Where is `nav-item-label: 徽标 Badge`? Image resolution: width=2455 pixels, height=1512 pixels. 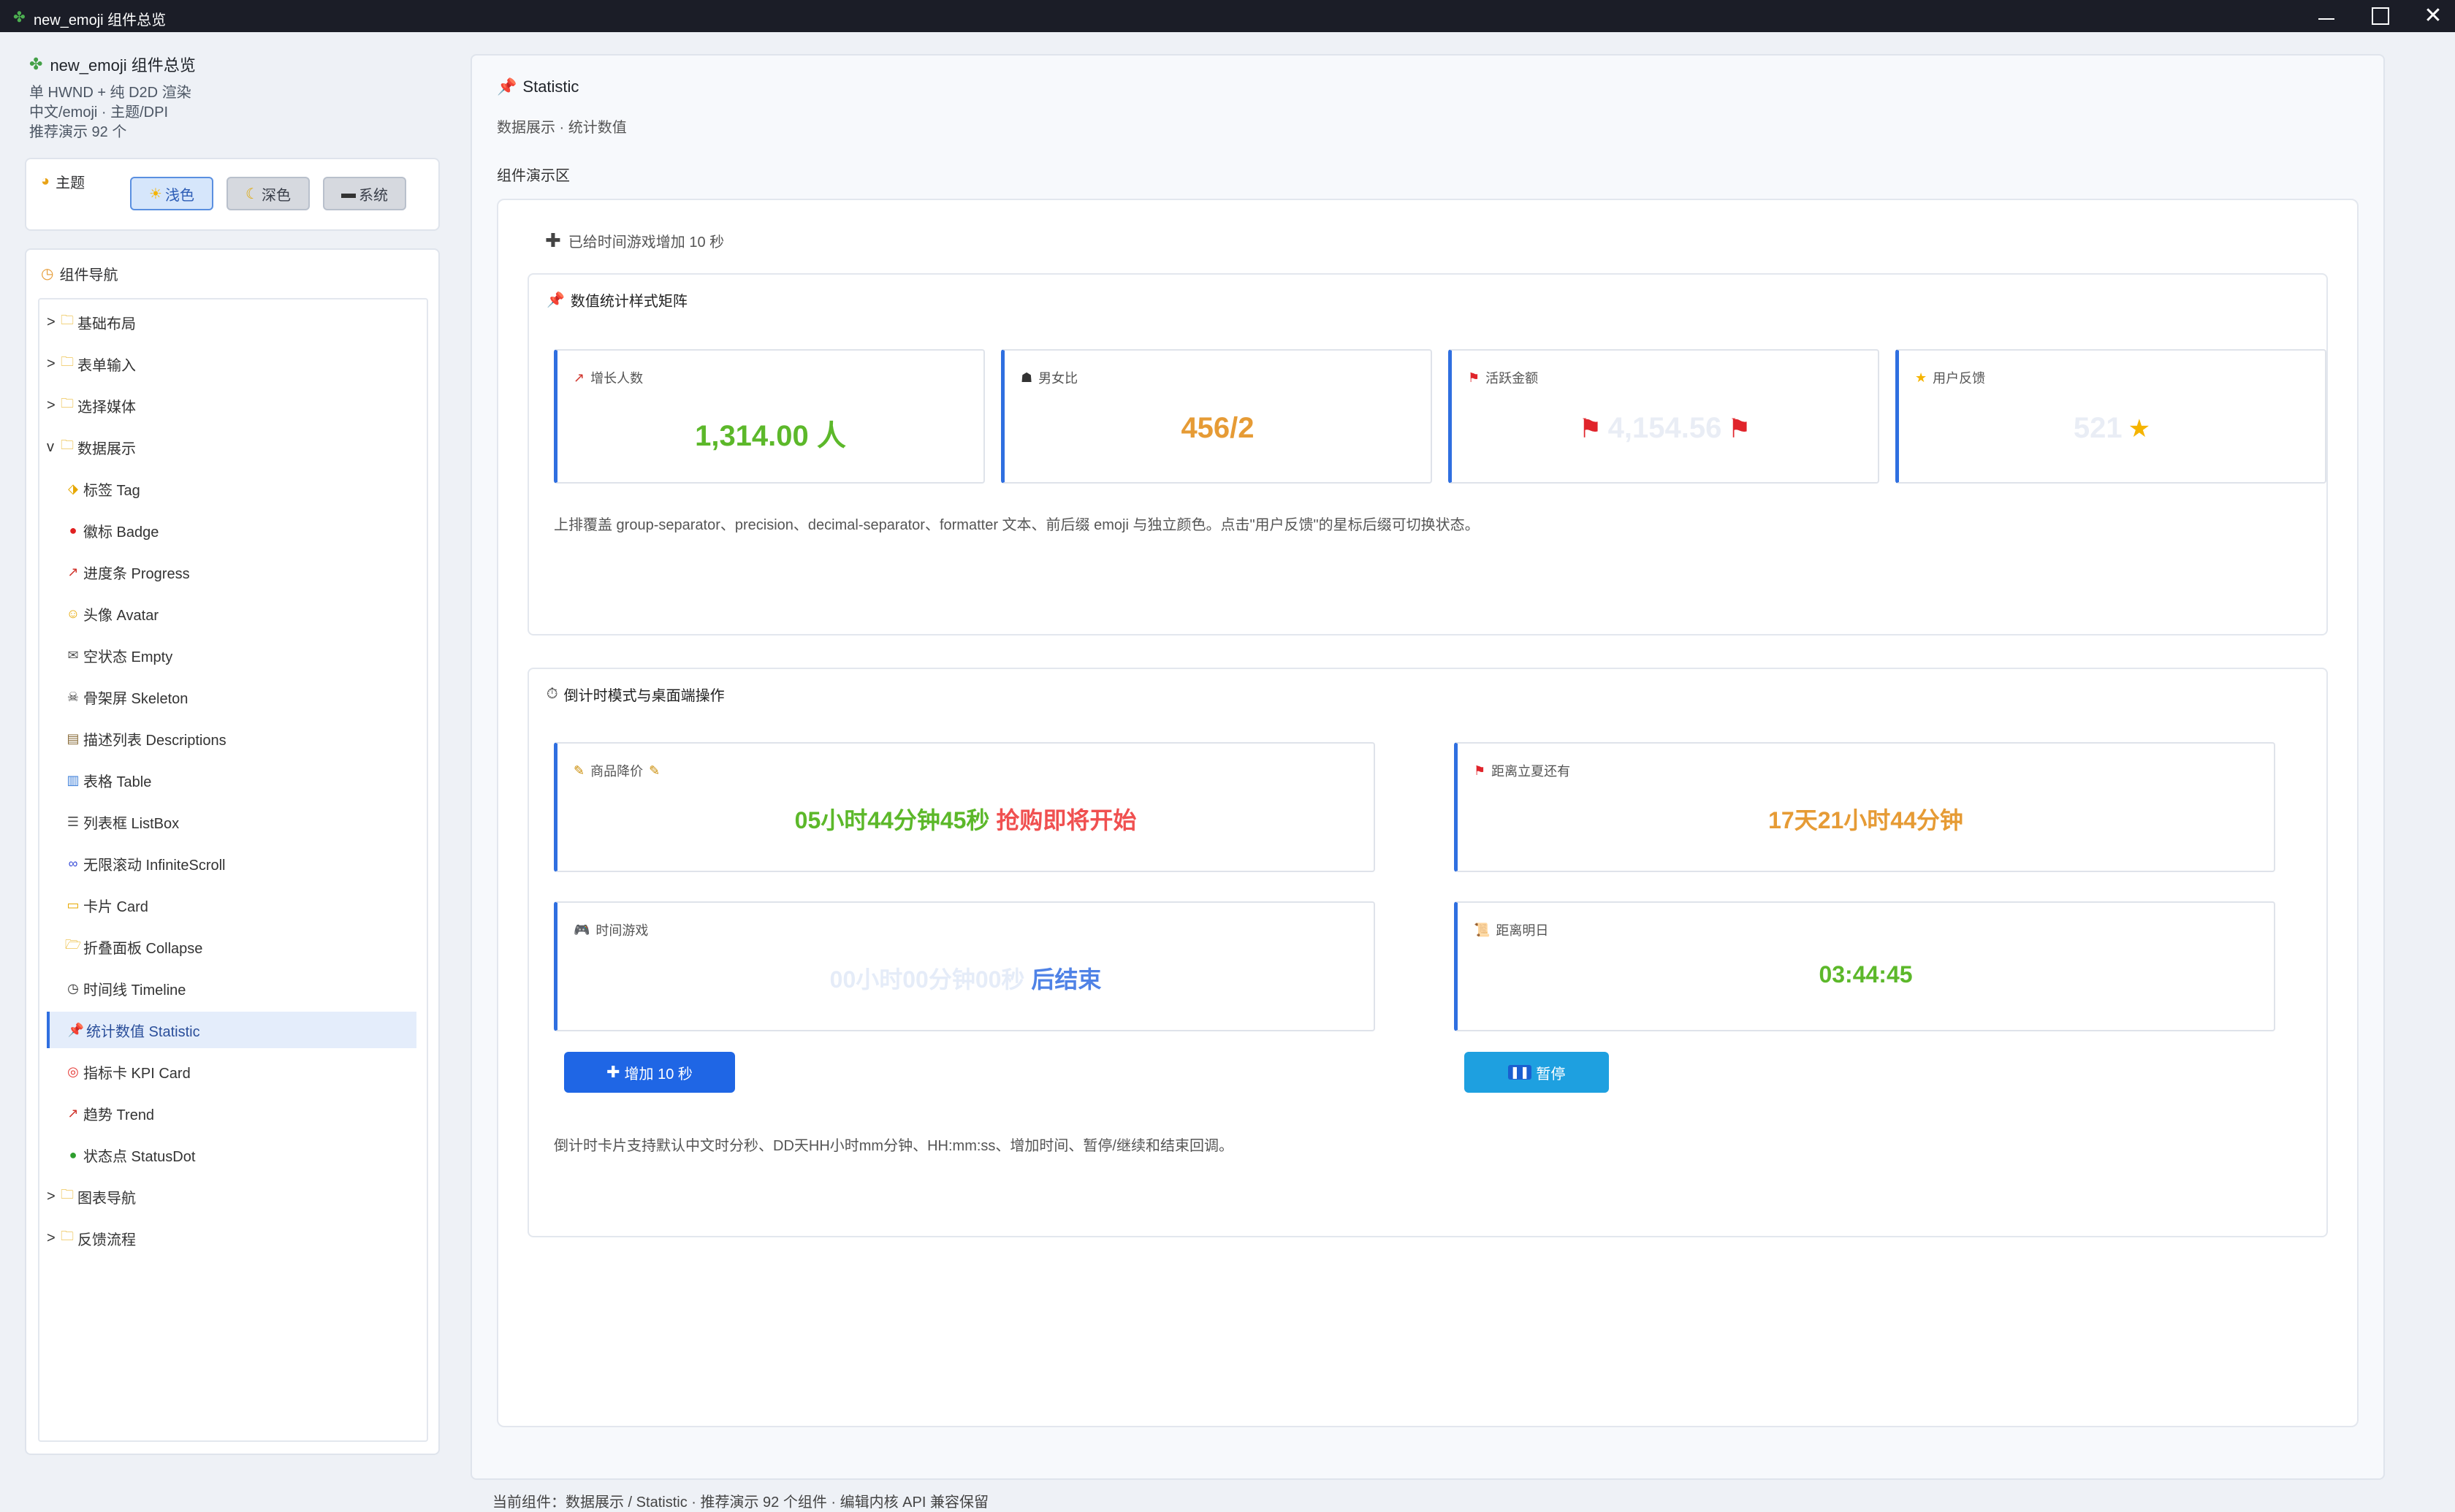
nav-item-label: 徽标 Badge is located at coordinates (121, 532).